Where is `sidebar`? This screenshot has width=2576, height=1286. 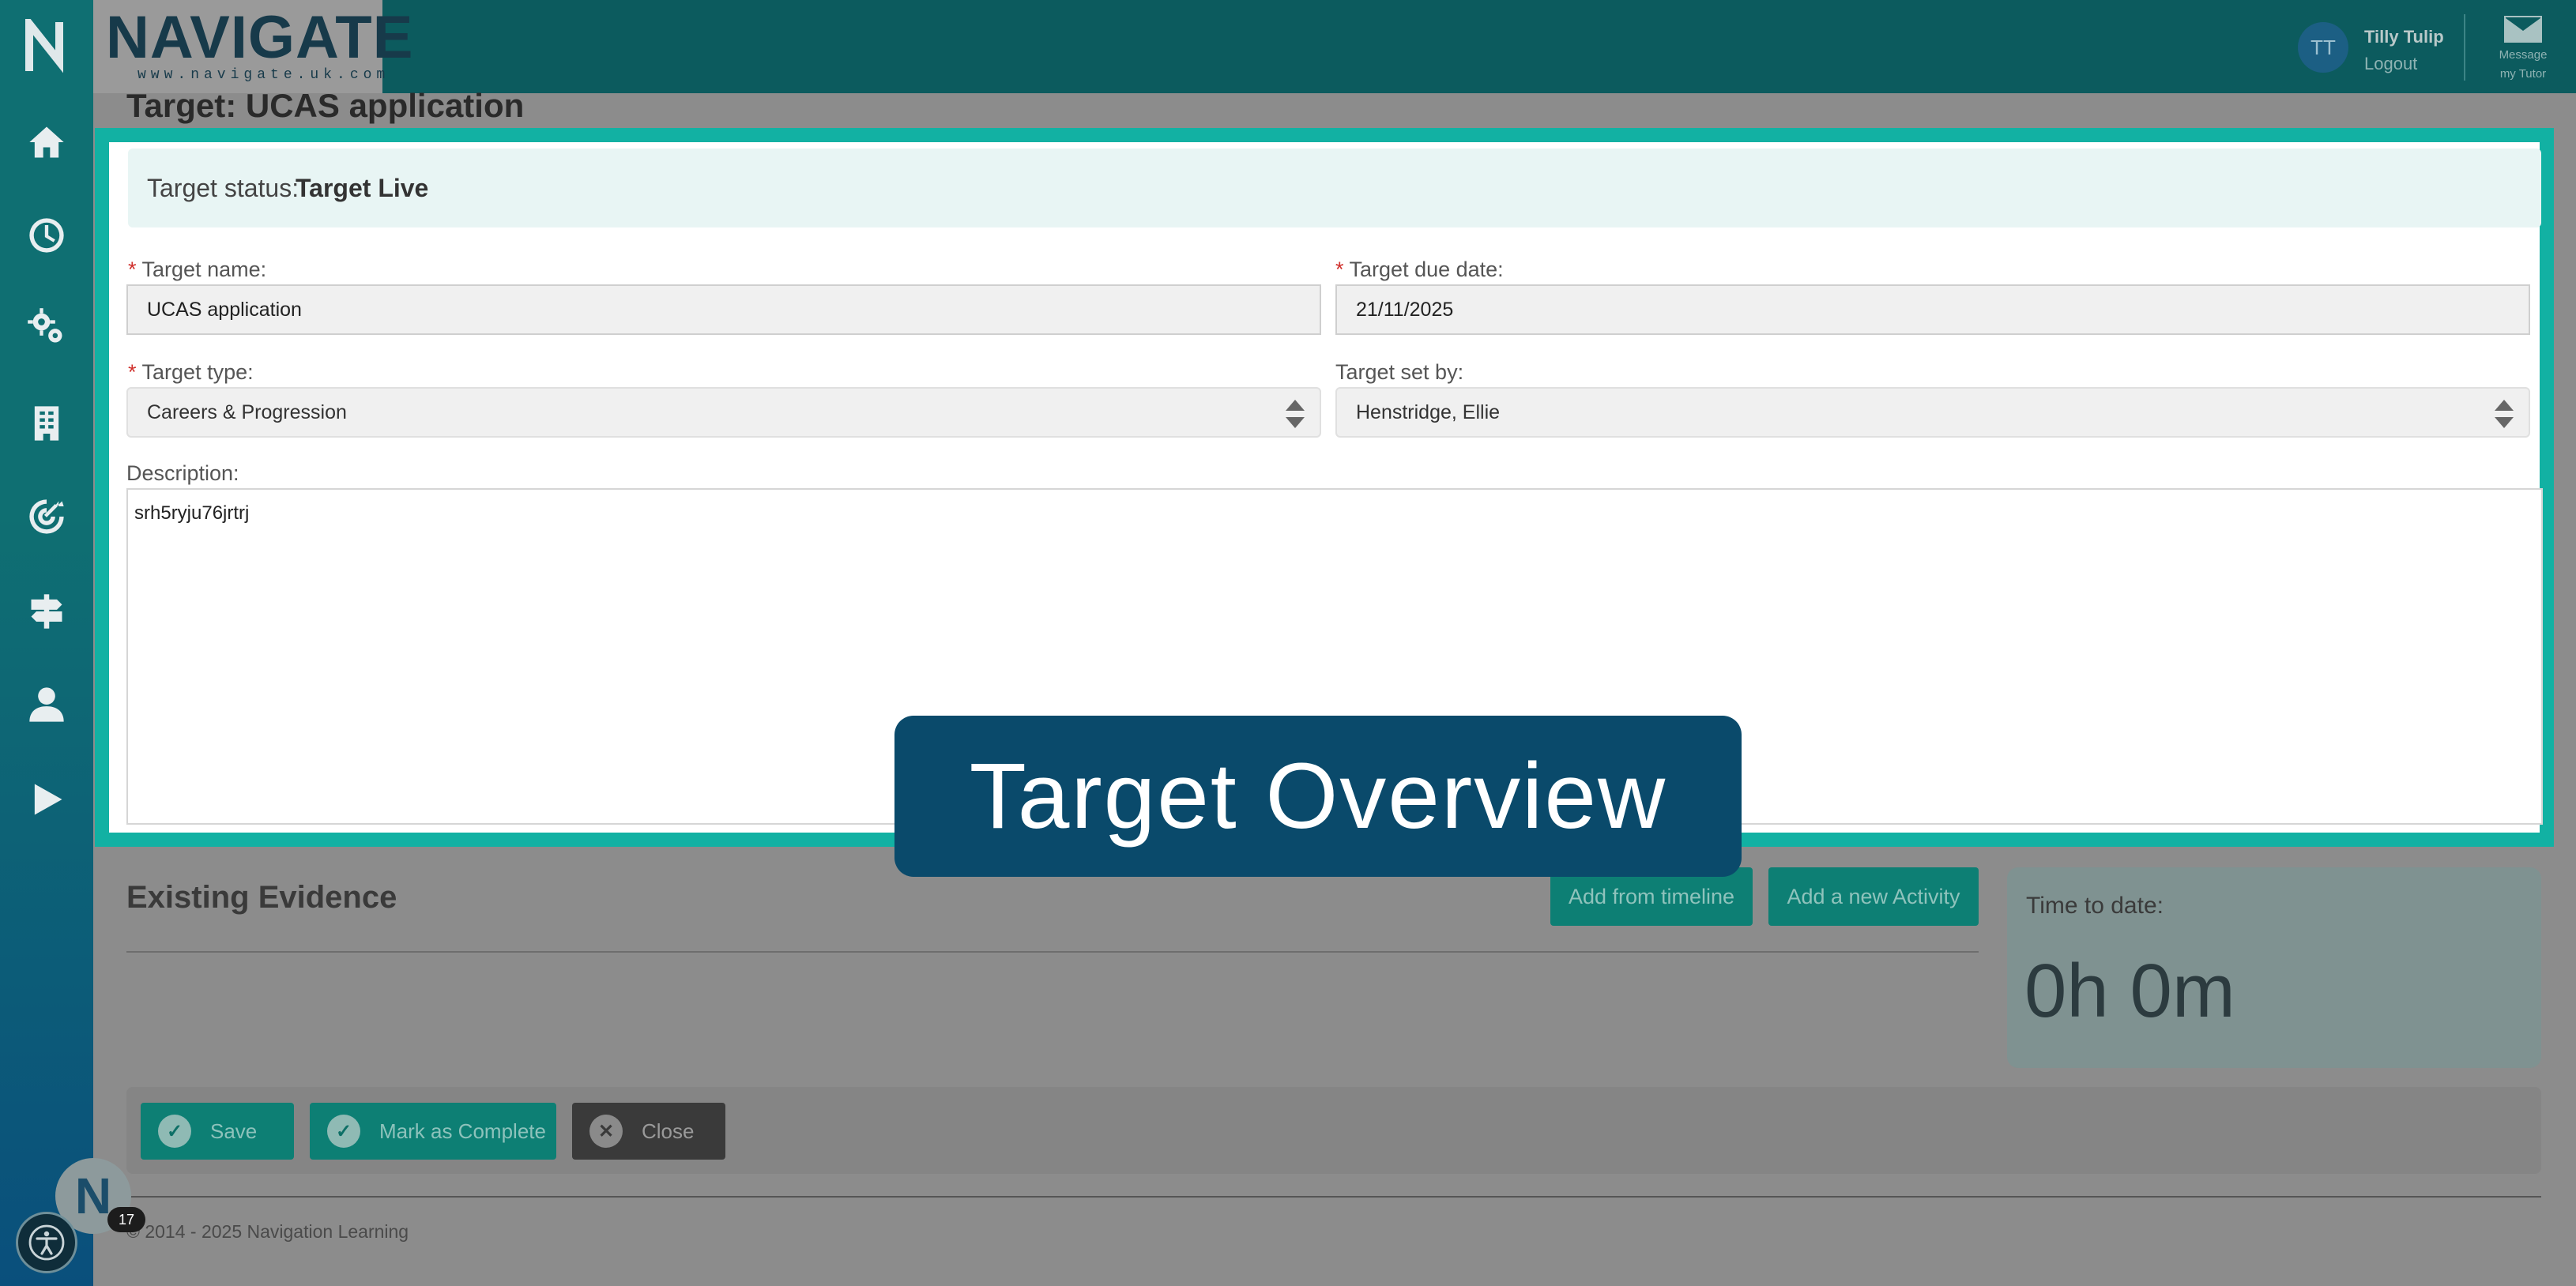
sidebar is located at coordinates (46, 643).